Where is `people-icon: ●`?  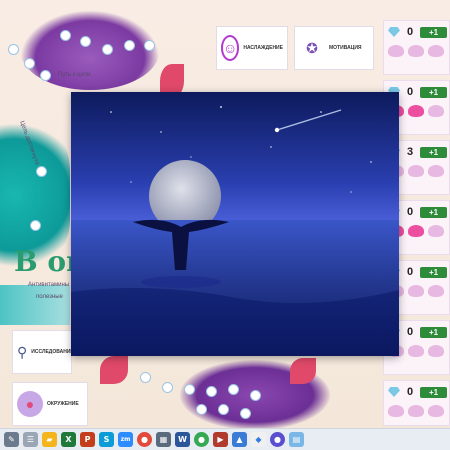
people-icon: ● is located at coordinates (30, 404).